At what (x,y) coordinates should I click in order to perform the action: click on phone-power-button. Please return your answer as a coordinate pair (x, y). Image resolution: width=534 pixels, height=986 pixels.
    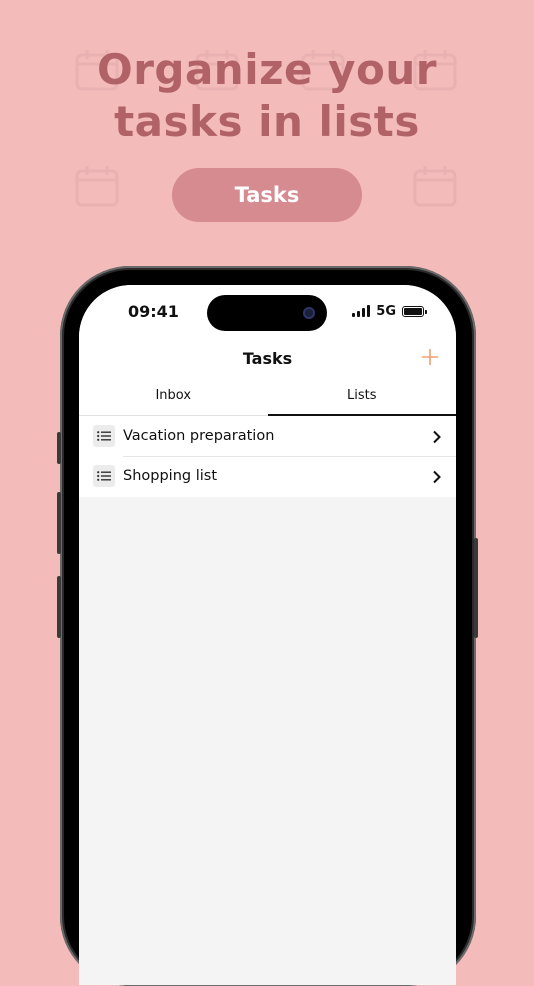
    Looking at the image, I should click on (476, 588).